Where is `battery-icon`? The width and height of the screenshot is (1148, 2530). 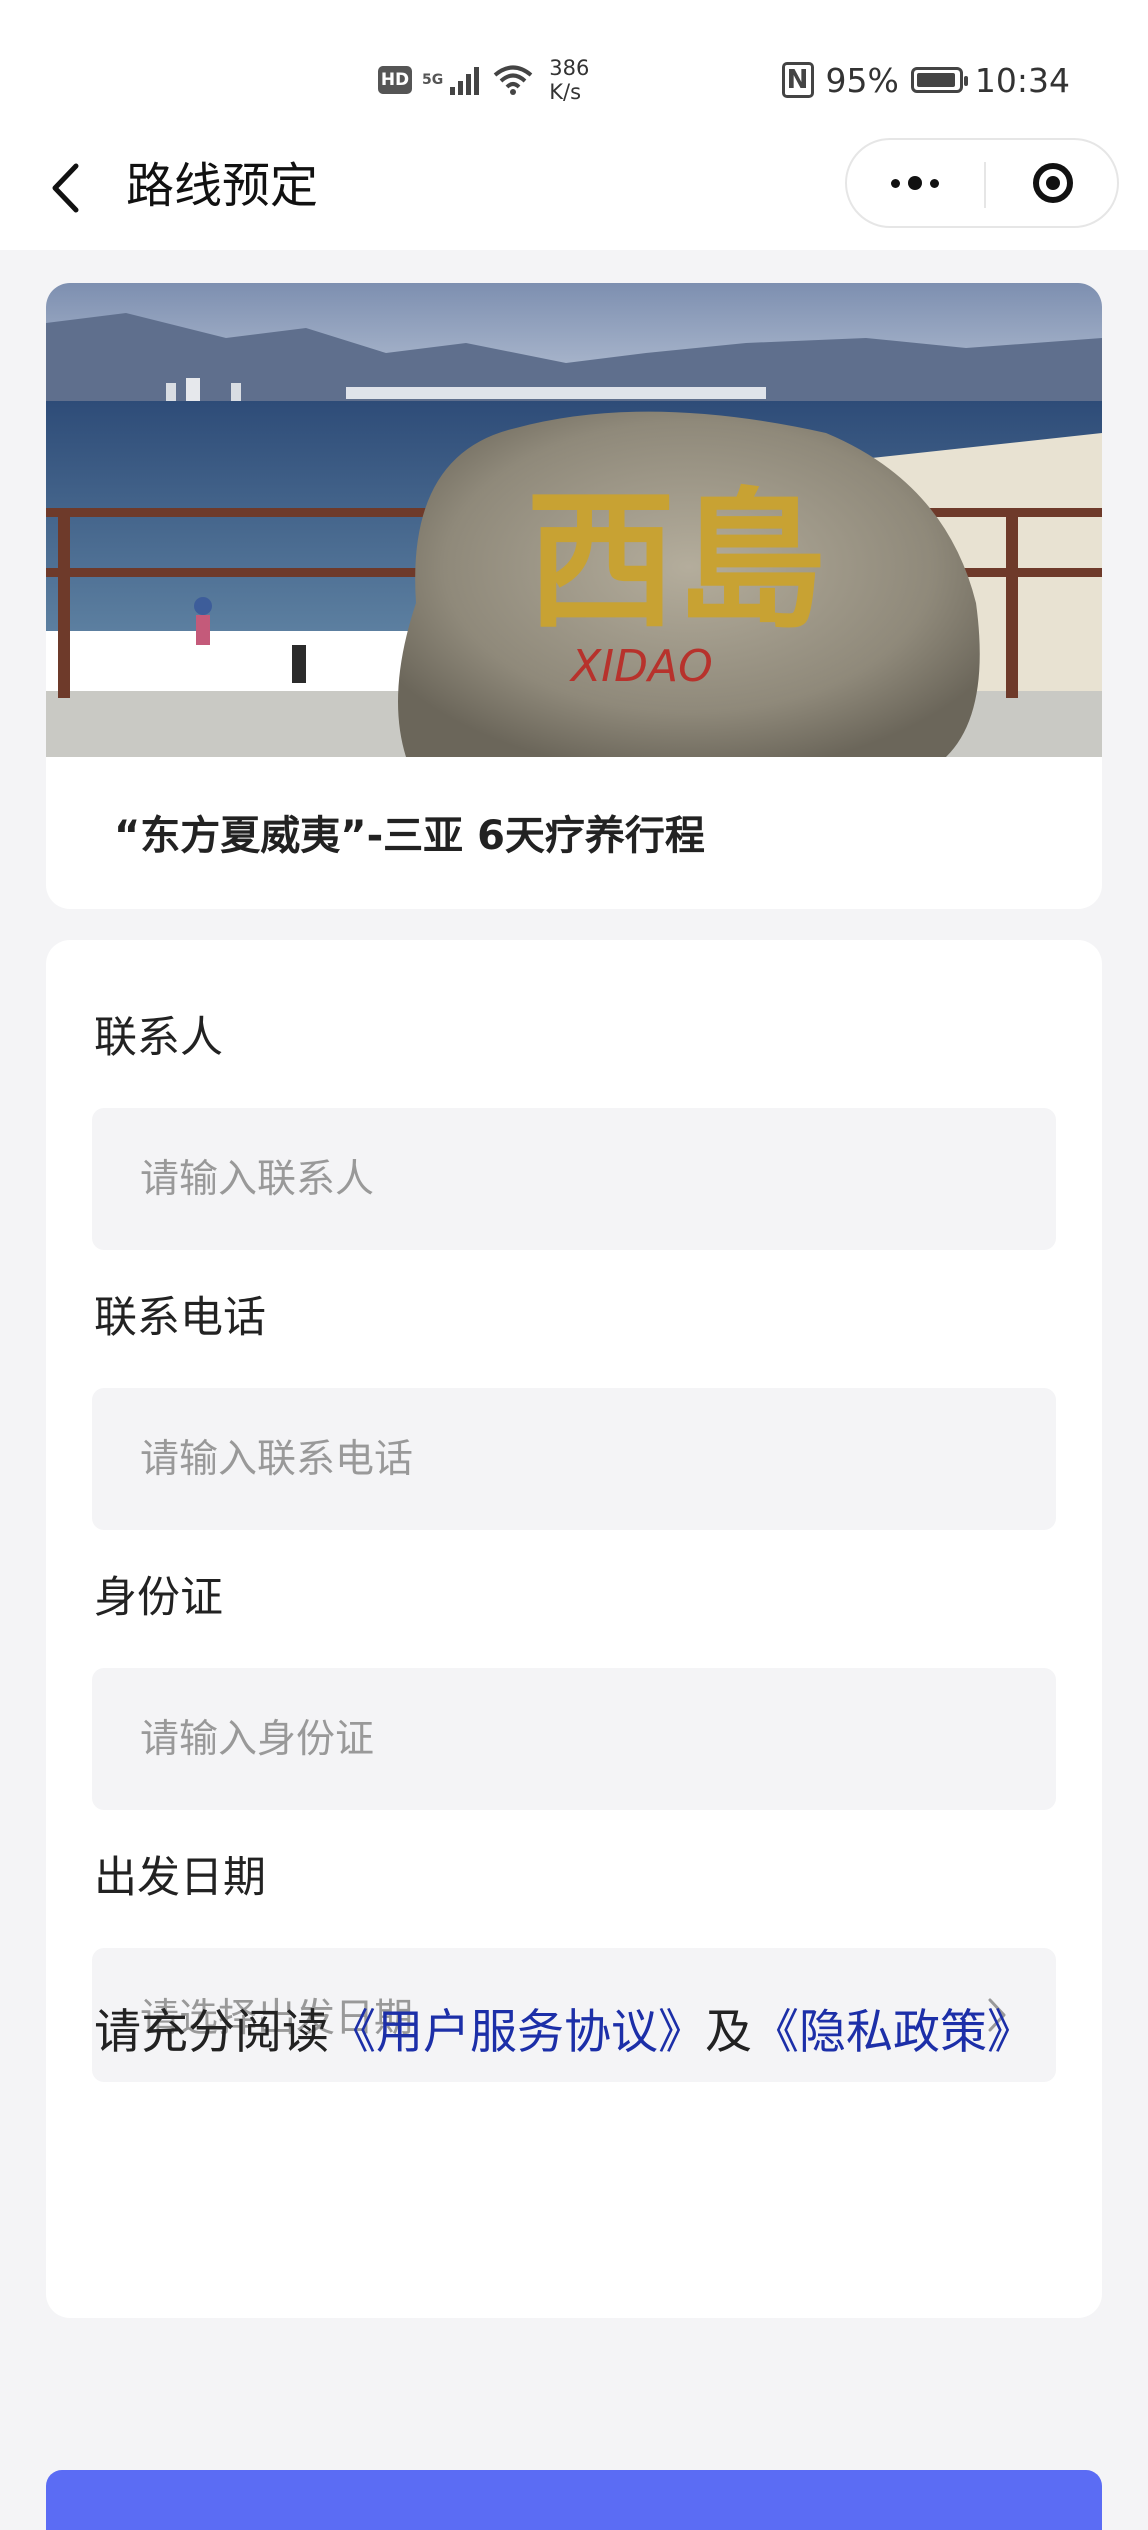
battery-icon is located at coordinates (939, 80).